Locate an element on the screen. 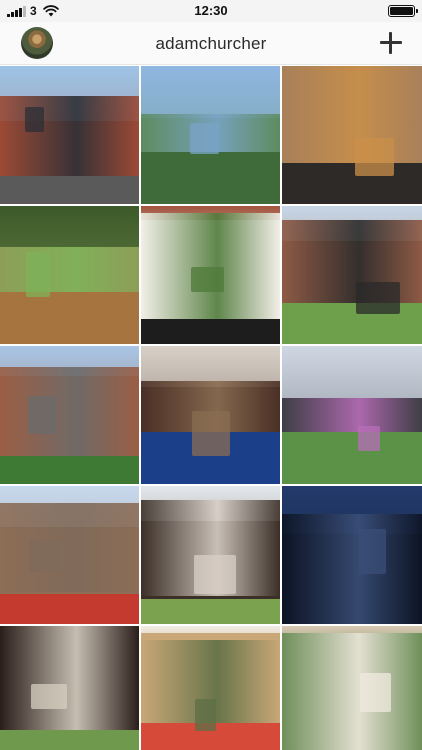 Image resolution: width=422 pixels, height=750 pixels. photo-thumbnail-tudor-house is located at coordinates (69, 135).